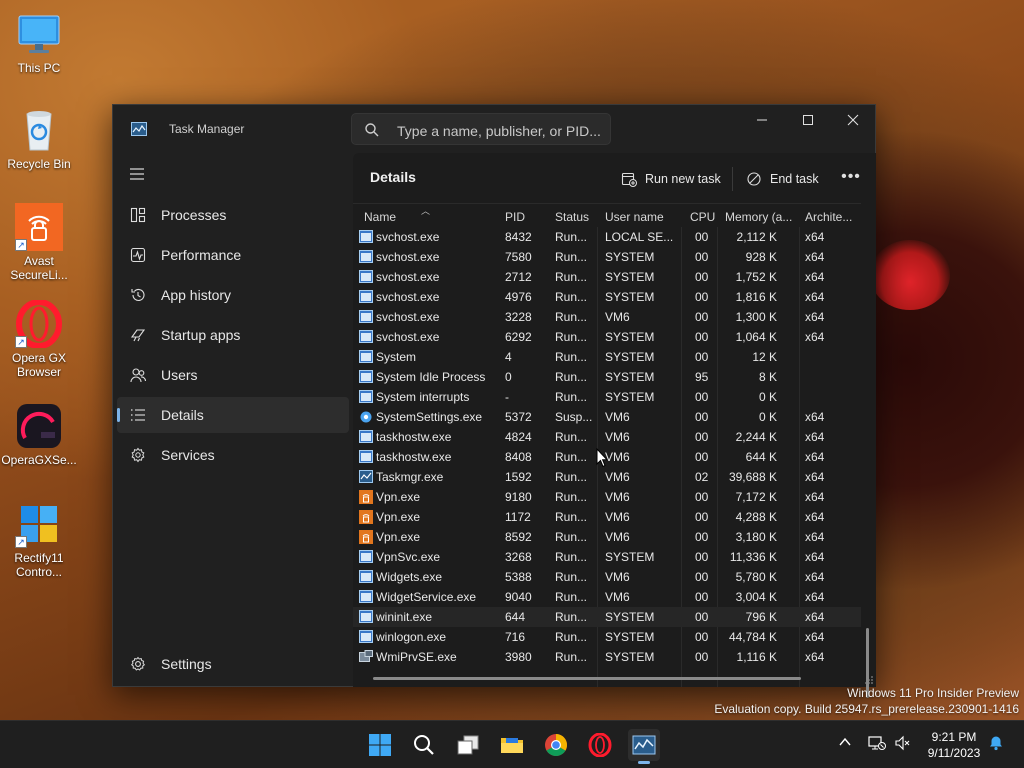  I want to click on column-header-name: Name, so click(380, 217).